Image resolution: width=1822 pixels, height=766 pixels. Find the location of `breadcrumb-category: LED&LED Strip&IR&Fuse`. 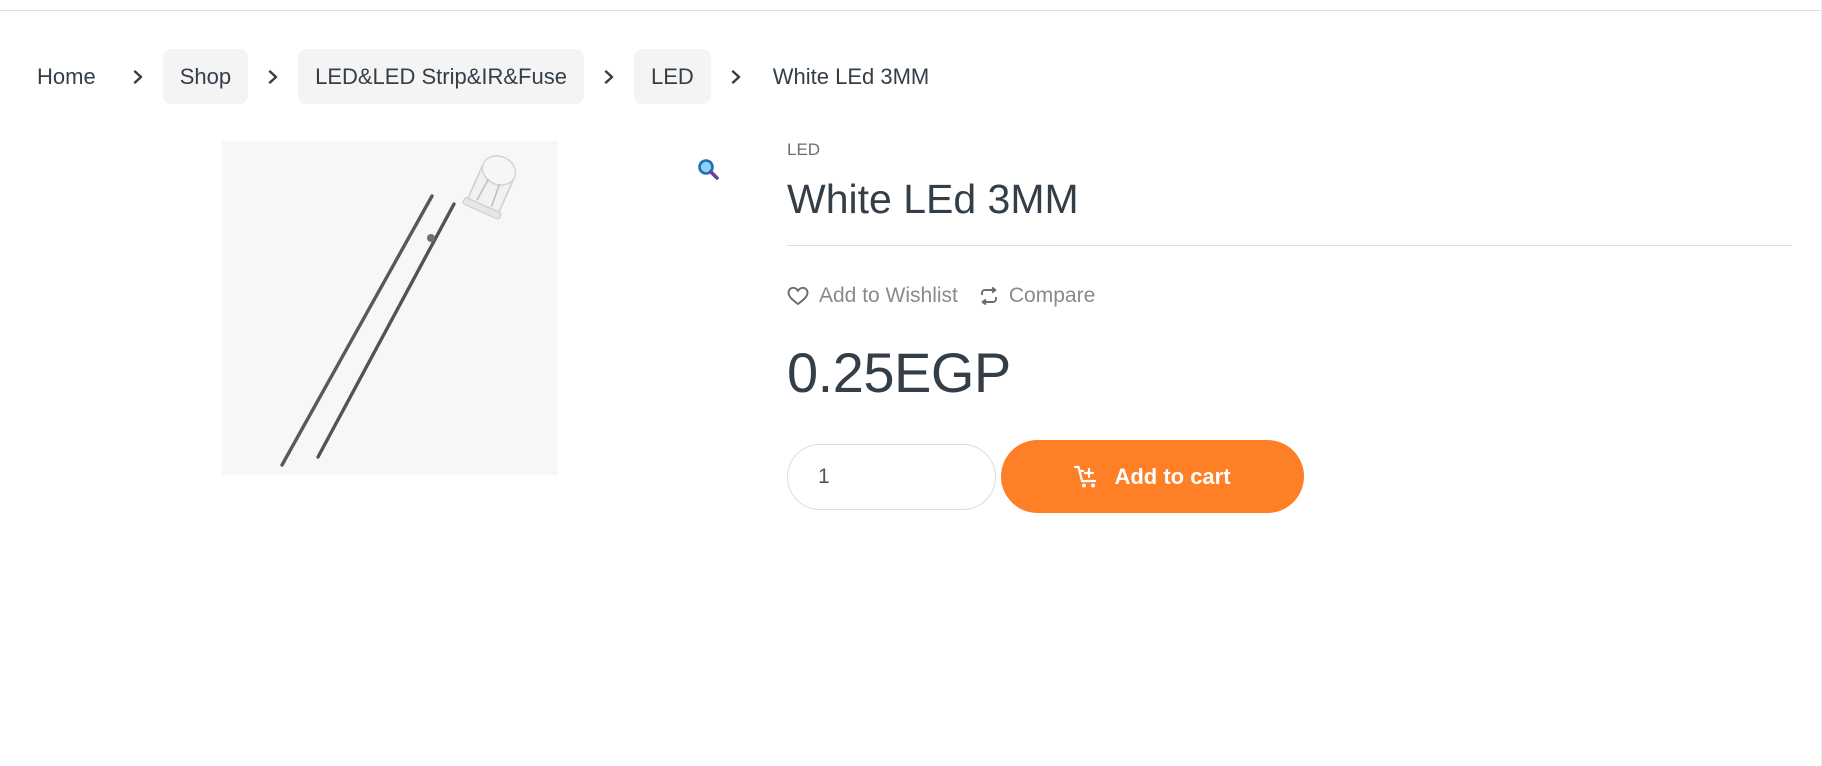

breadcrumb-category: LED&LED Strip&IR&Fuse is located at coordinates (441, 76).